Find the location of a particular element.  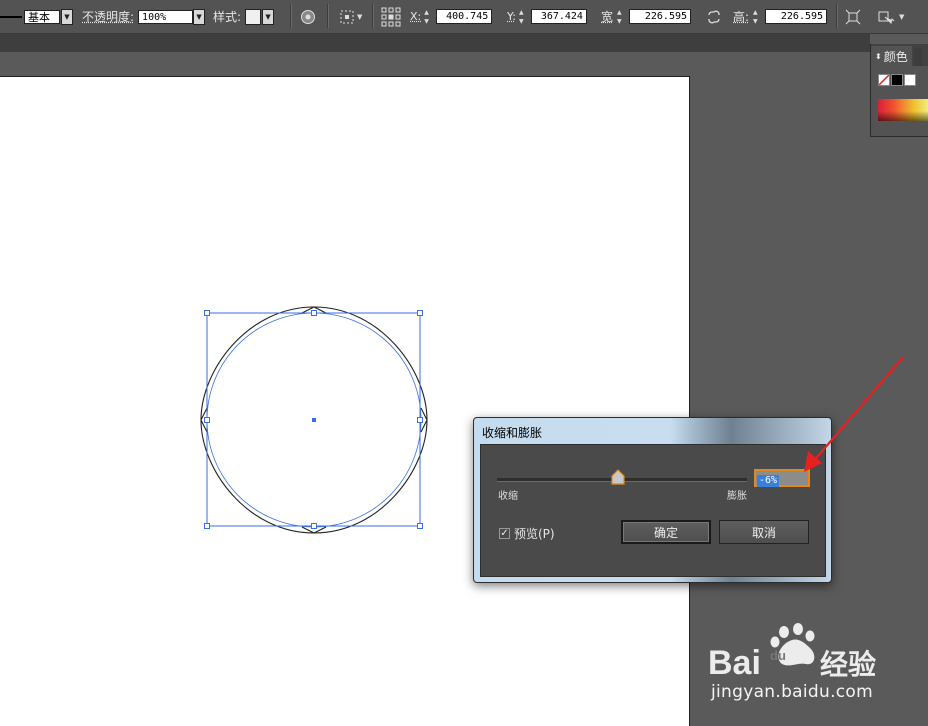

annotation-layer is located at coordinates (854, 414).